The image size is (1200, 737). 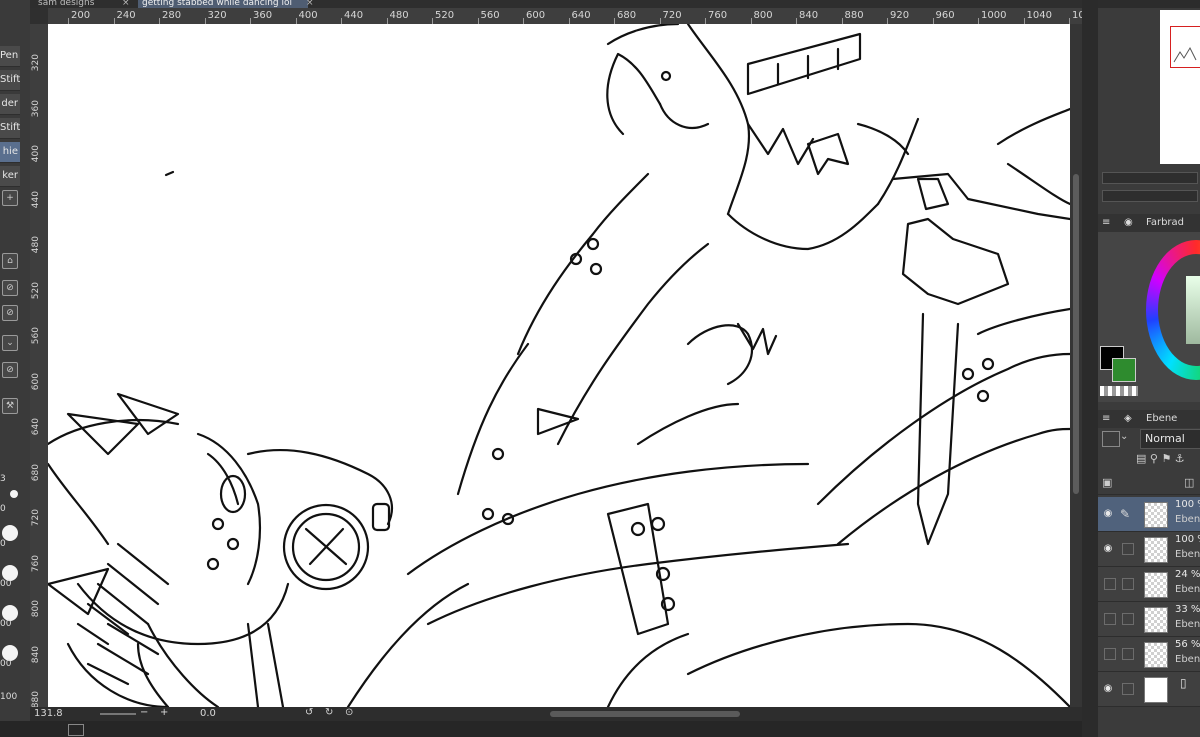 I want to click on ruler-top-label: 720, so click(x=672, y=15).